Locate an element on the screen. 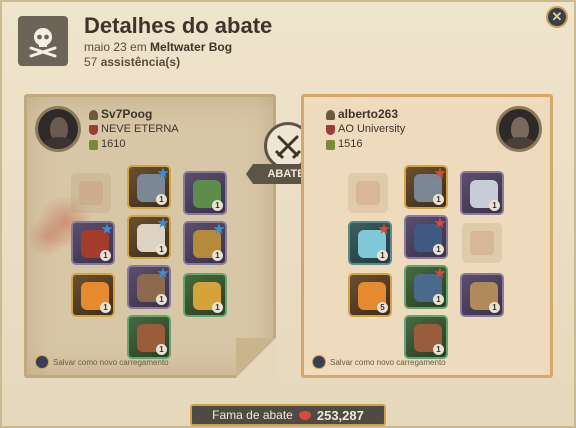  close-icon: ✕ is located at coordinates (557, 16).